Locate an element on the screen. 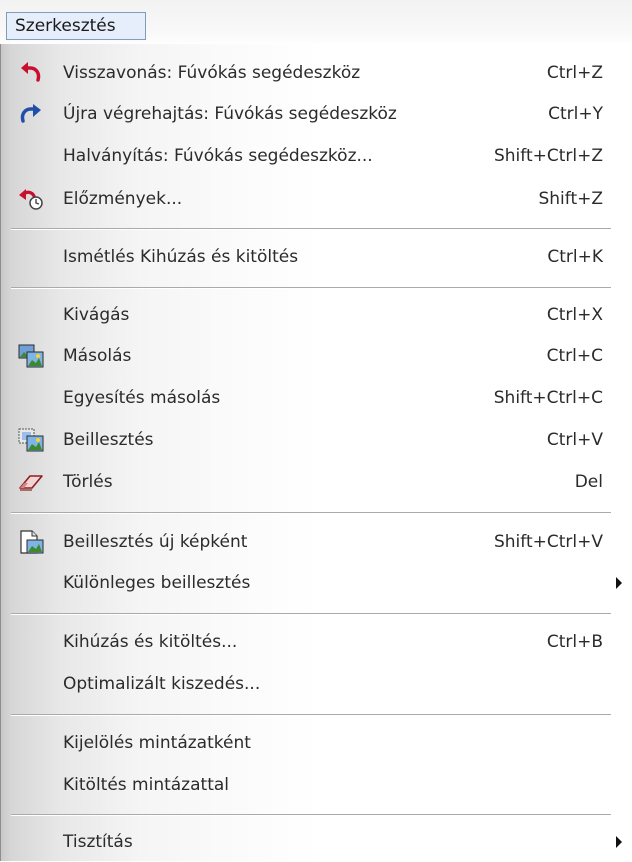  menu-item-undo: Visszavonás: Fúvókás segédeszköz Ctrl+Z is located at coordinates (316, 73).